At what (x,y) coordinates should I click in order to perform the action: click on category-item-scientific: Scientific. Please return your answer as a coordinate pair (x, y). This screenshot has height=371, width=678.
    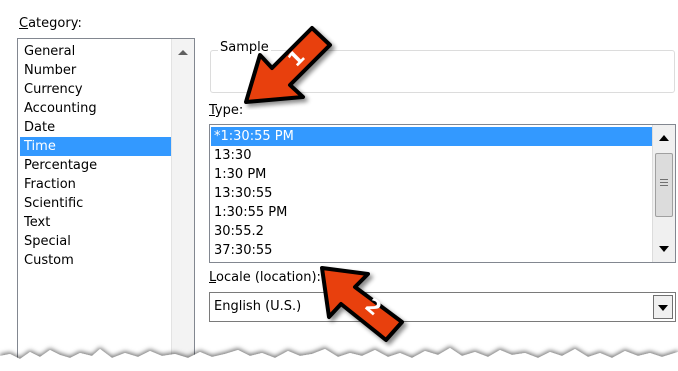
    Looking at the image, I should click on (96, 203).